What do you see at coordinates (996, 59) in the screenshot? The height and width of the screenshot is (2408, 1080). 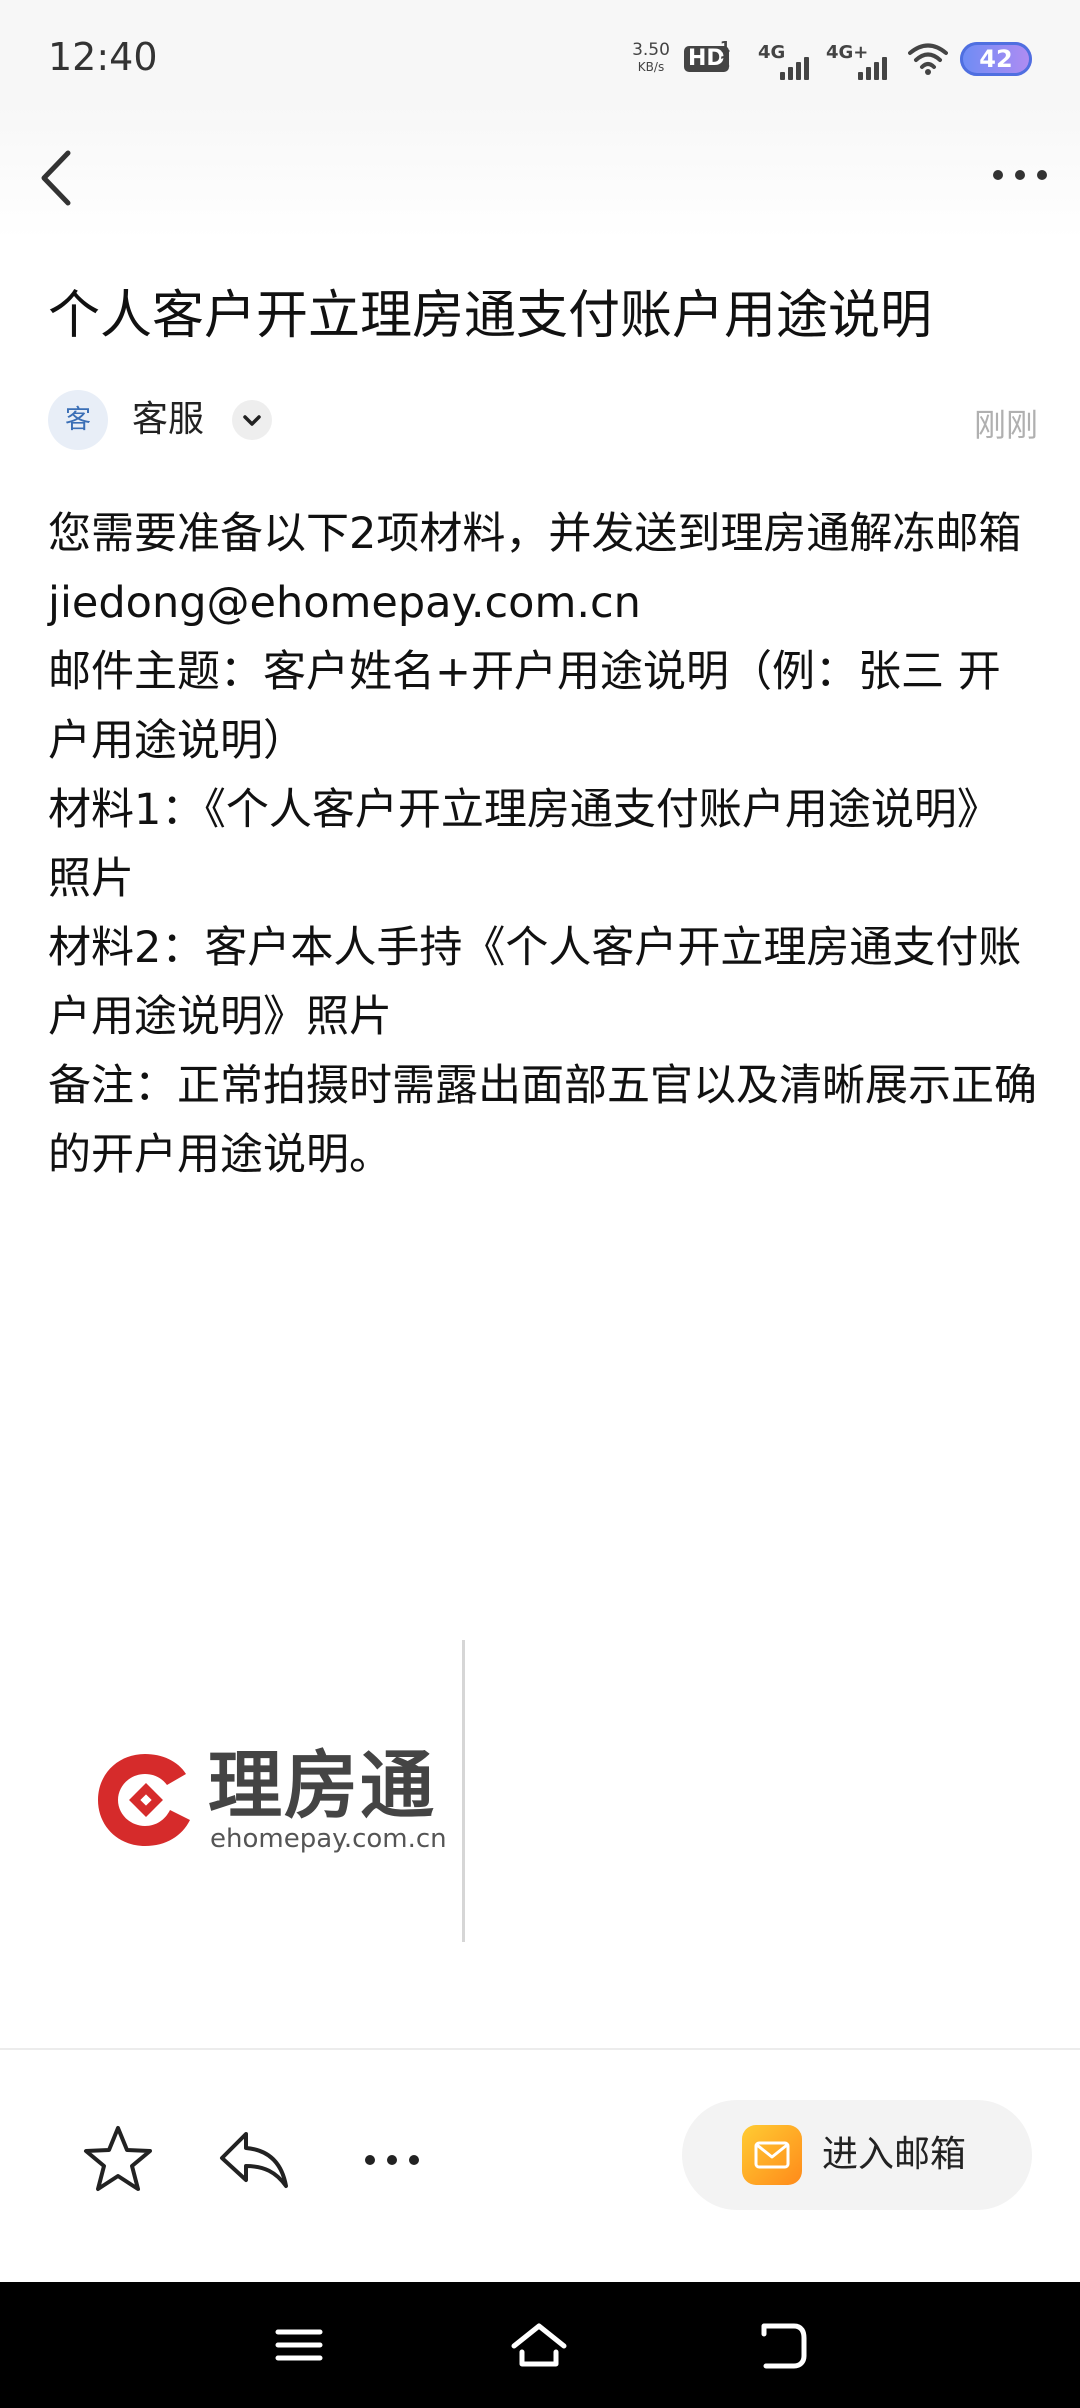 I see `battery-icon: 42` at bounding box center [996, 59].